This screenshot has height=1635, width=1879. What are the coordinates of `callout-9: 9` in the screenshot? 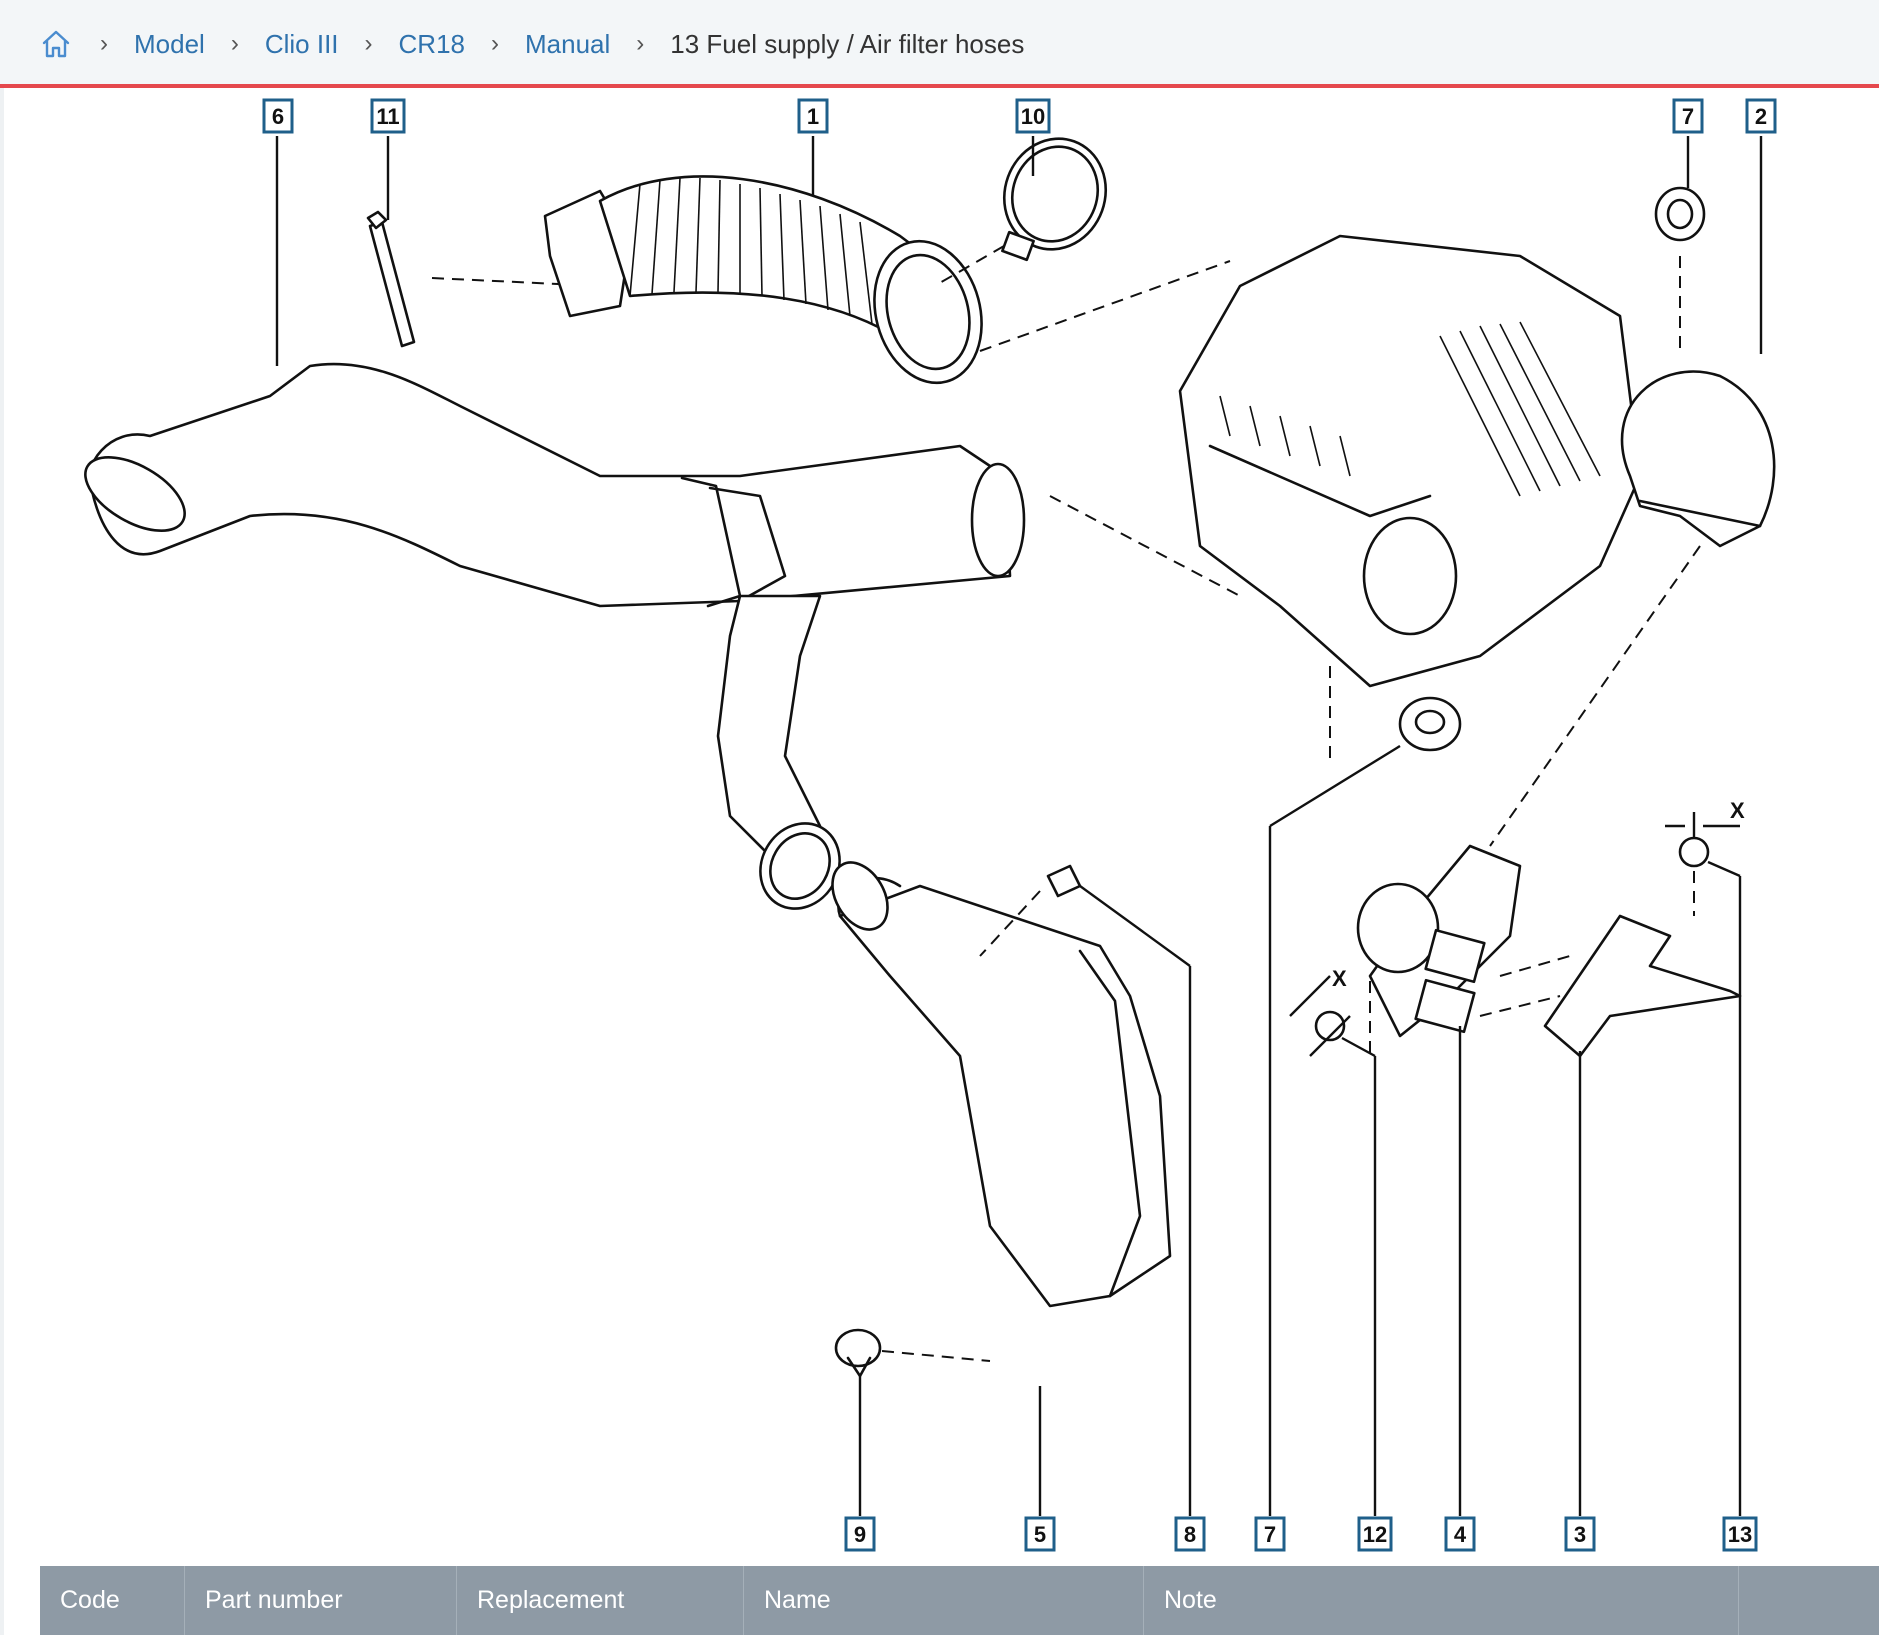 It's located at (860, 1534).